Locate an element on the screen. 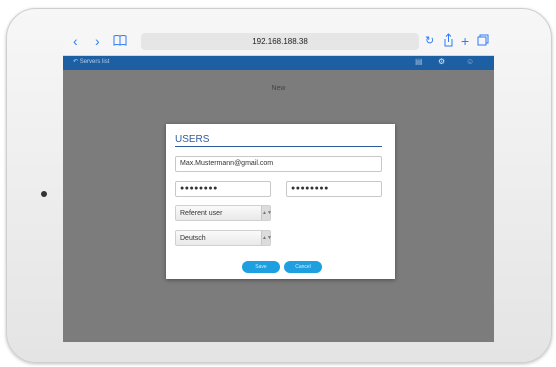 The width and height of the screenshot is (556, 367). user-icon: ☺ is located at coordinates (470, 61).